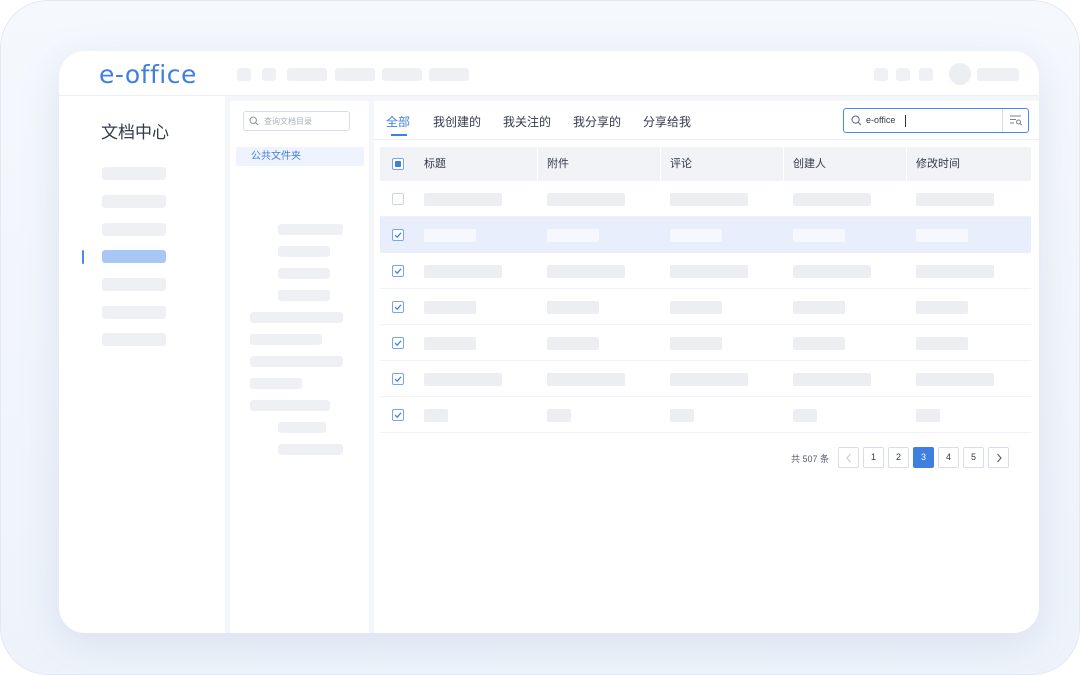 The width and height of the screenshot is (1080, 675). What do you see at coordinates (804, 164) in the screenshot?
I see `column-header-creator: 创建人` at bounding box center [804, 164].